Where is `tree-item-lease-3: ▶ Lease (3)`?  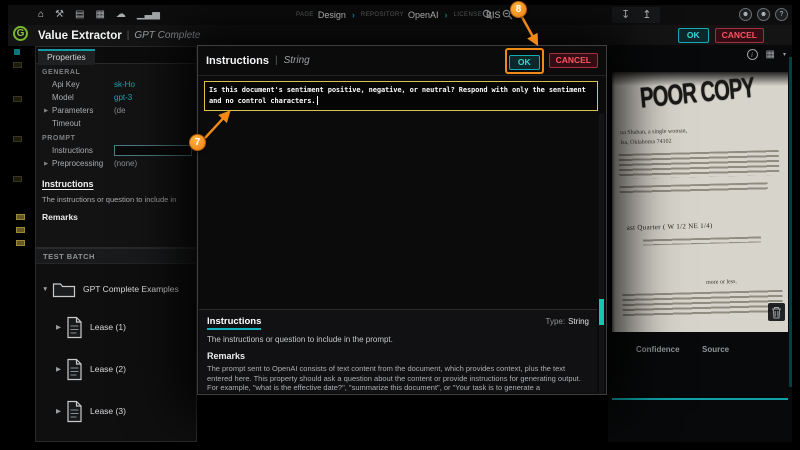 tree-item-lease-3: ▶ Lease (3) is located at coordinates (116, 411).